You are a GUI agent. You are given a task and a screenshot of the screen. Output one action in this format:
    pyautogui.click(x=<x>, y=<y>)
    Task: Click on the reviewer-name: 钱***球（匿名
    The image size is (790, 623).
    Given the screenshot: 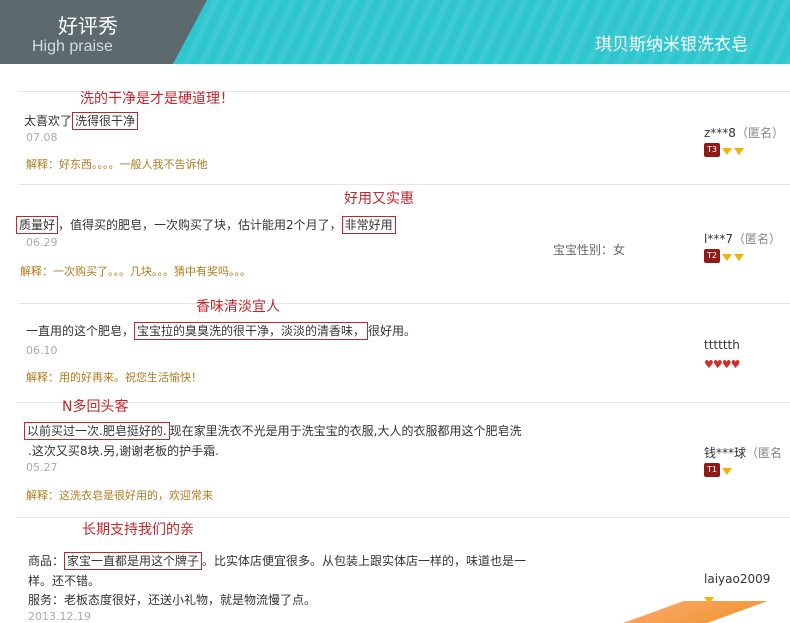 What is the action you would take?
    pyautogui.click(x=743, y=452)
    